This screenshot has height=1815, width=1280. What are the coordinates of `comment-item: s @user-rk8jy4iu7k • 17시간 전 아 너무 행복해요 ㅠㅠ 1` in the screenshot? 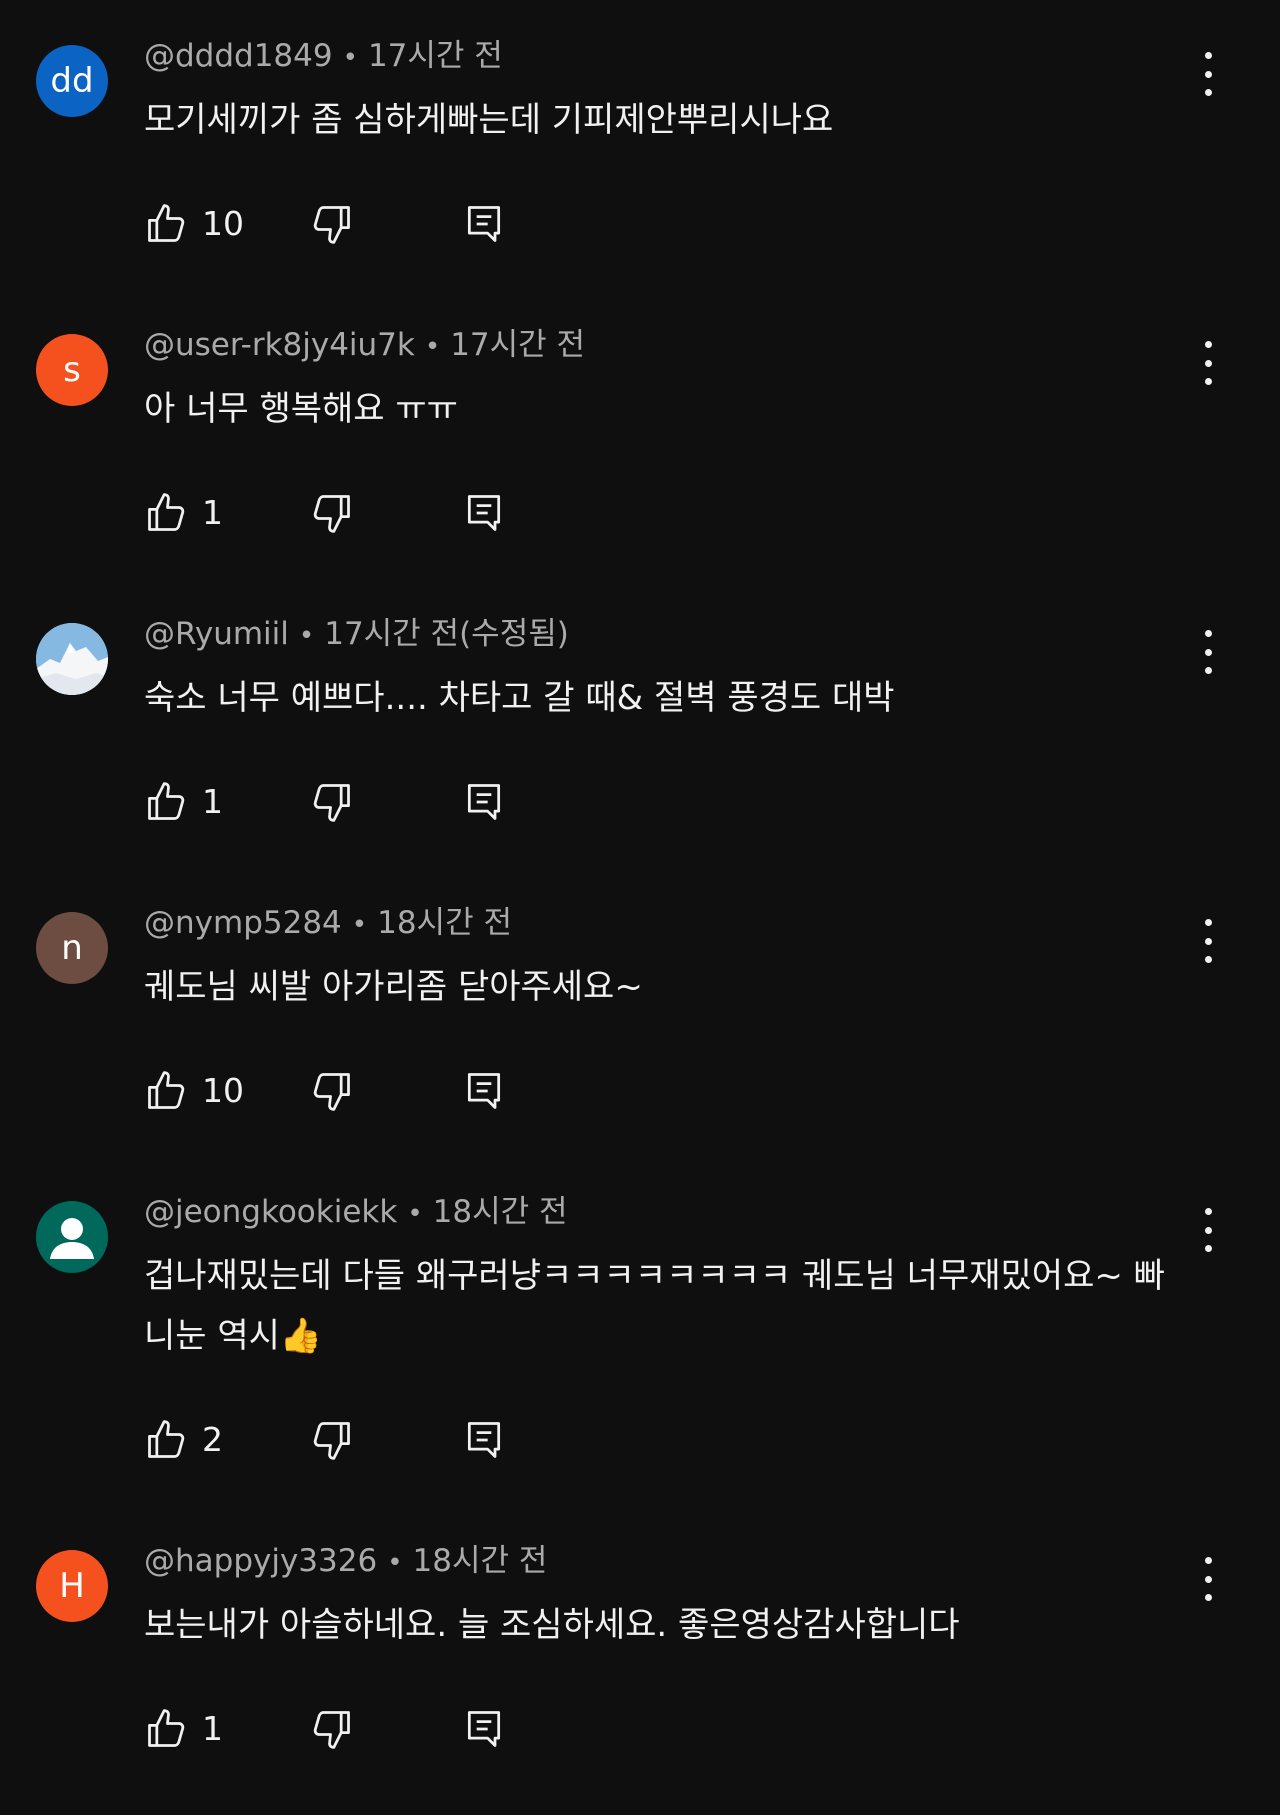 It's located at (640, 443).